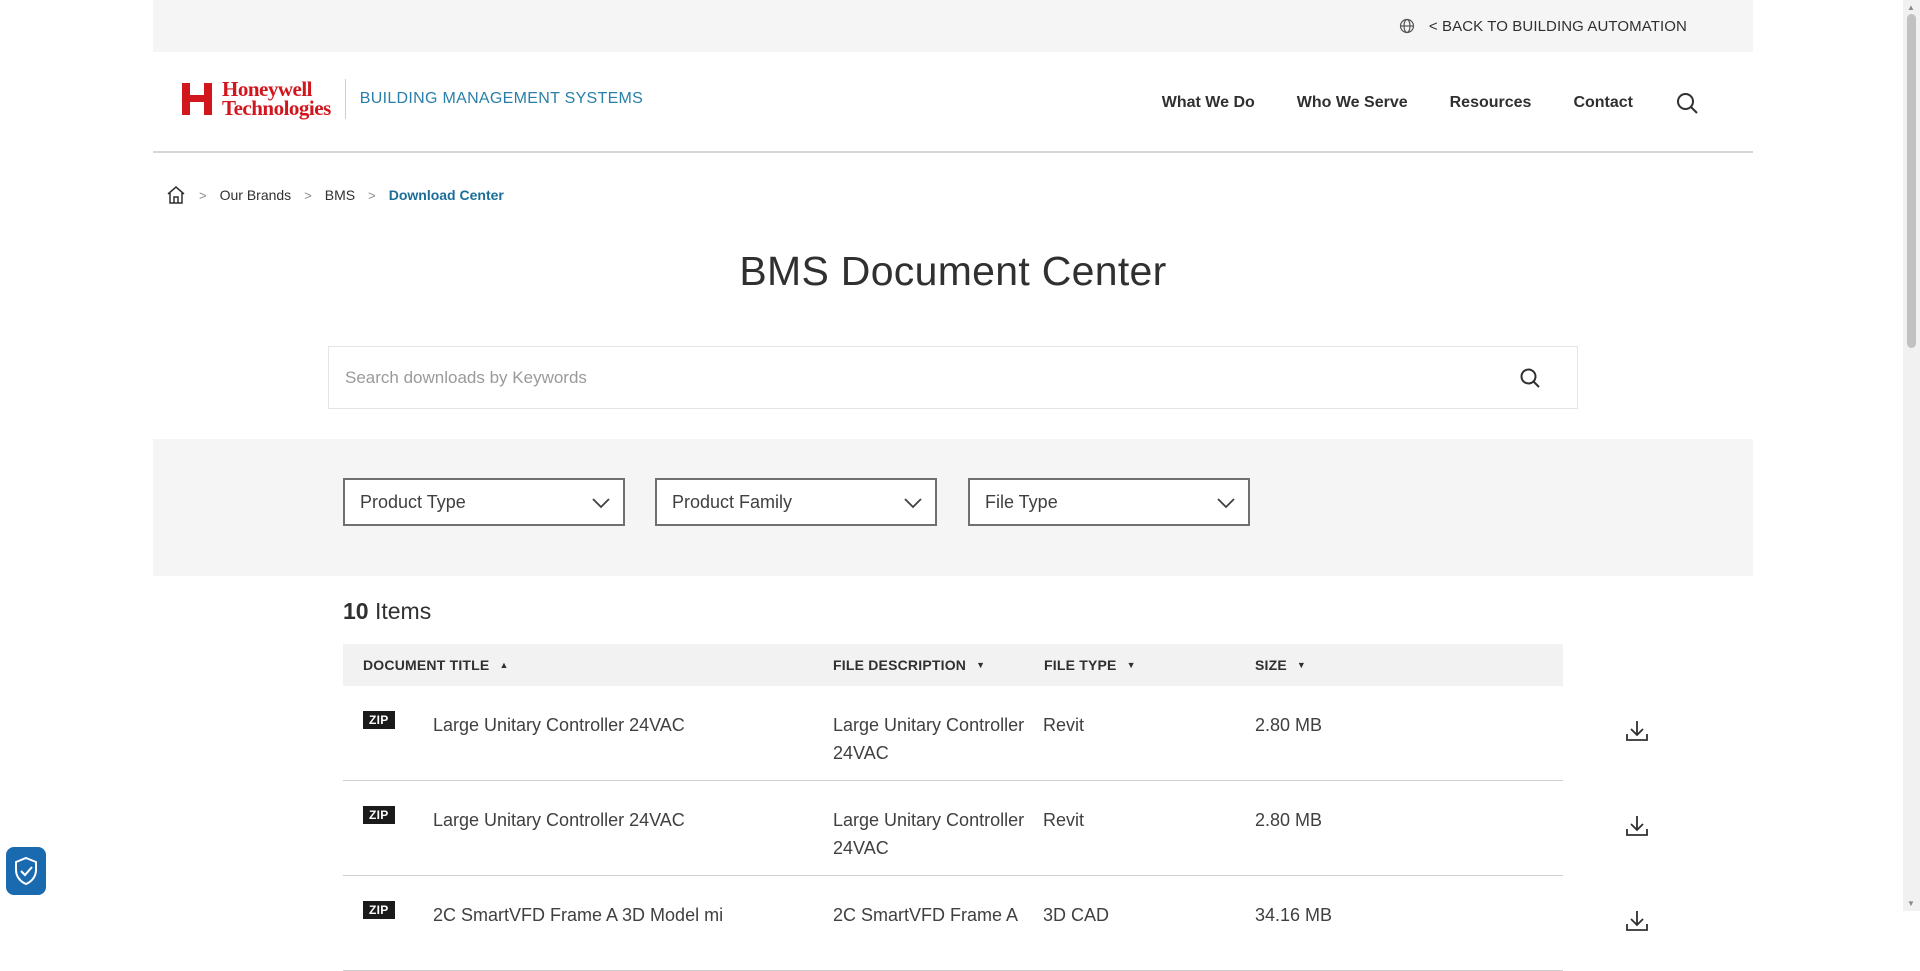 Image resolution: width=1920 pixels, height=971 pixels. What do you see at coordinates (356, 611) in the screenshot?
I see `results-count-number: 10` at bounding box center [356, 611].